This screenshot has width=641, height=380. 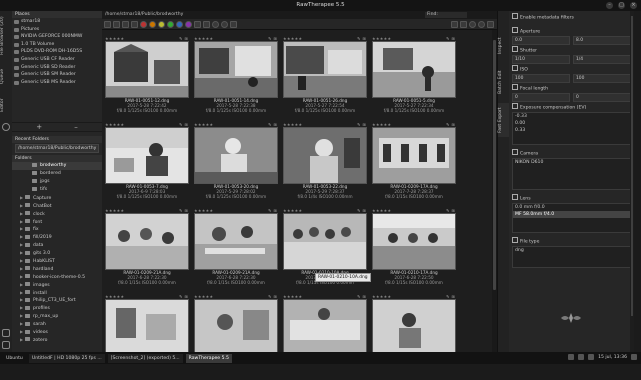 What do you see at coordinates (571, 207) in the screenshot?
I see `list-item: 0.0 mm f/0.0` at bounding box center [571, 207].